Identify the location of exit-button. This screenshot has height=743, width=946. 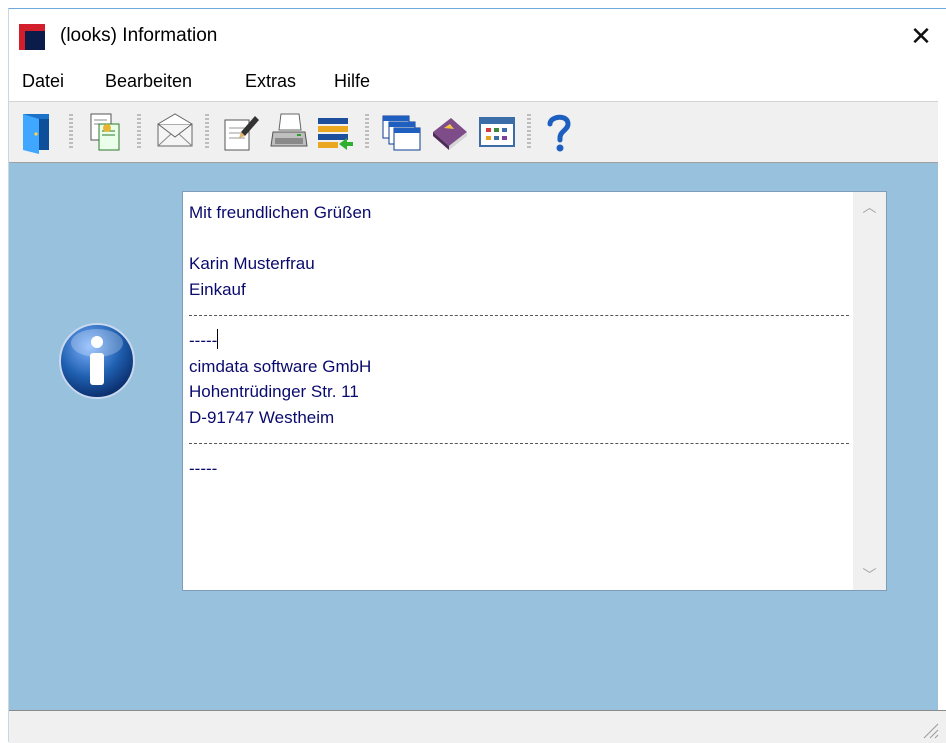
(37, 132).